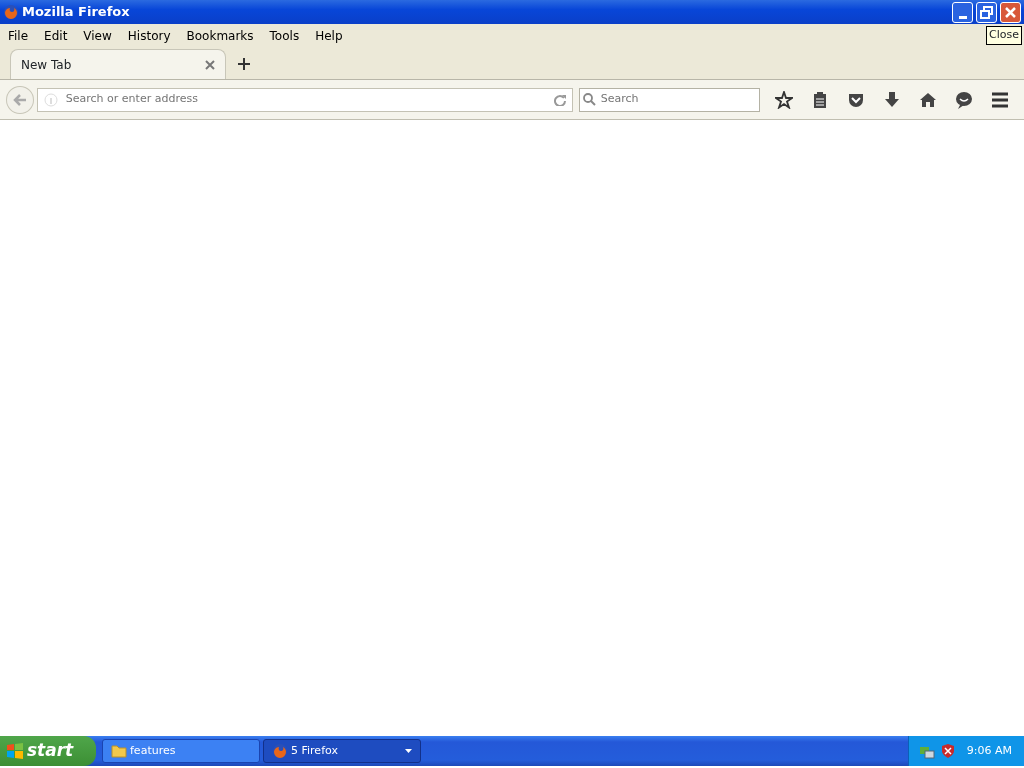 The height and width of the screenshot is (768, 1024). What do you see at coordinates (677, 99) in the screenshot?
I see `search-field: Search` at bounding box center [677, 99].